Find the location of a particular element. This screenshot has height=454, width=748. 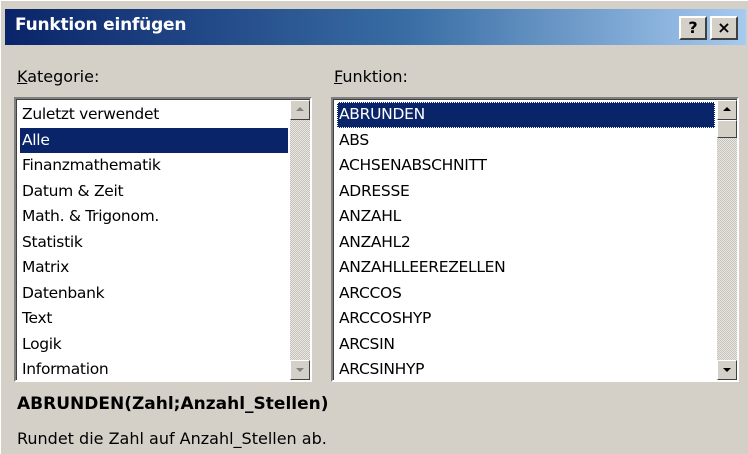

function-list-item: ANZAHLLEEREZELLEN is located at coordinates (526, 268).